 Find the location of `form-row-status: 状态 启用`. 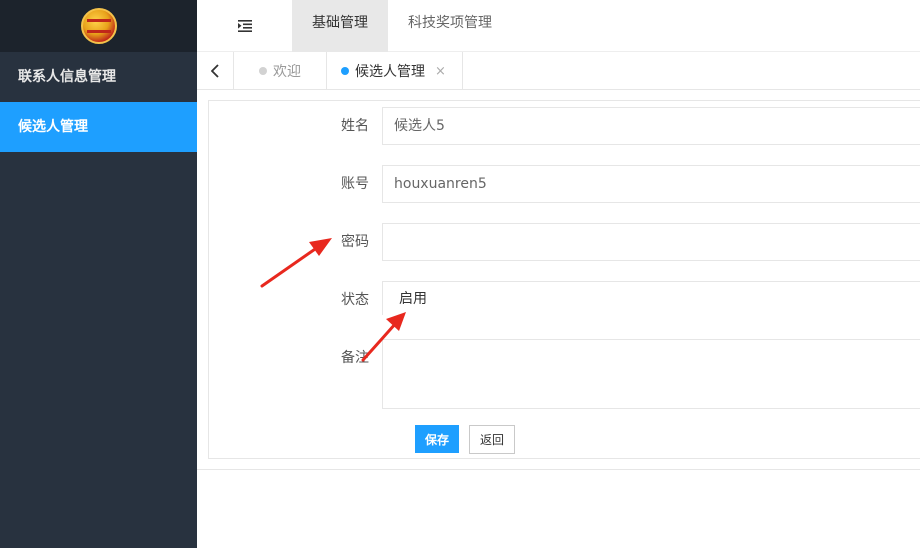

form-row-status: 状态 启用 is located at coordinates (564, 300).